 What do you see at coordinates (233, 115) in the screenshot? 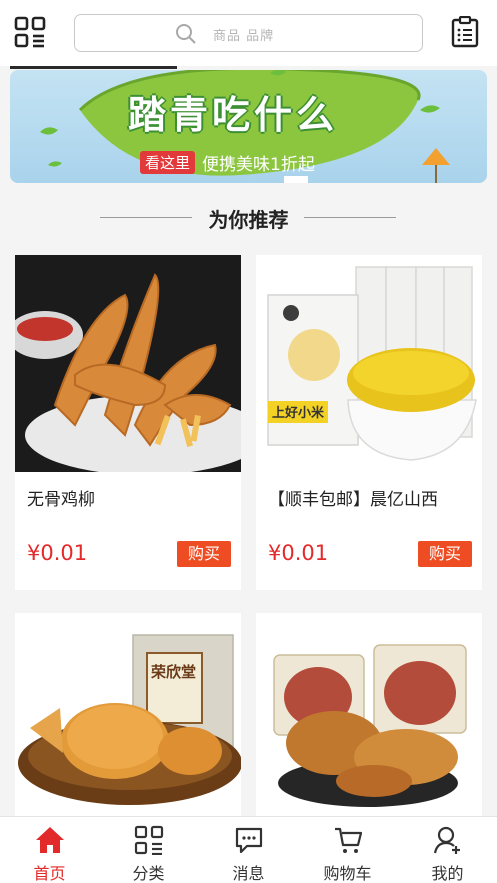
I see `banner-title: 踏青吃什么` at bounding box center [233, 115].